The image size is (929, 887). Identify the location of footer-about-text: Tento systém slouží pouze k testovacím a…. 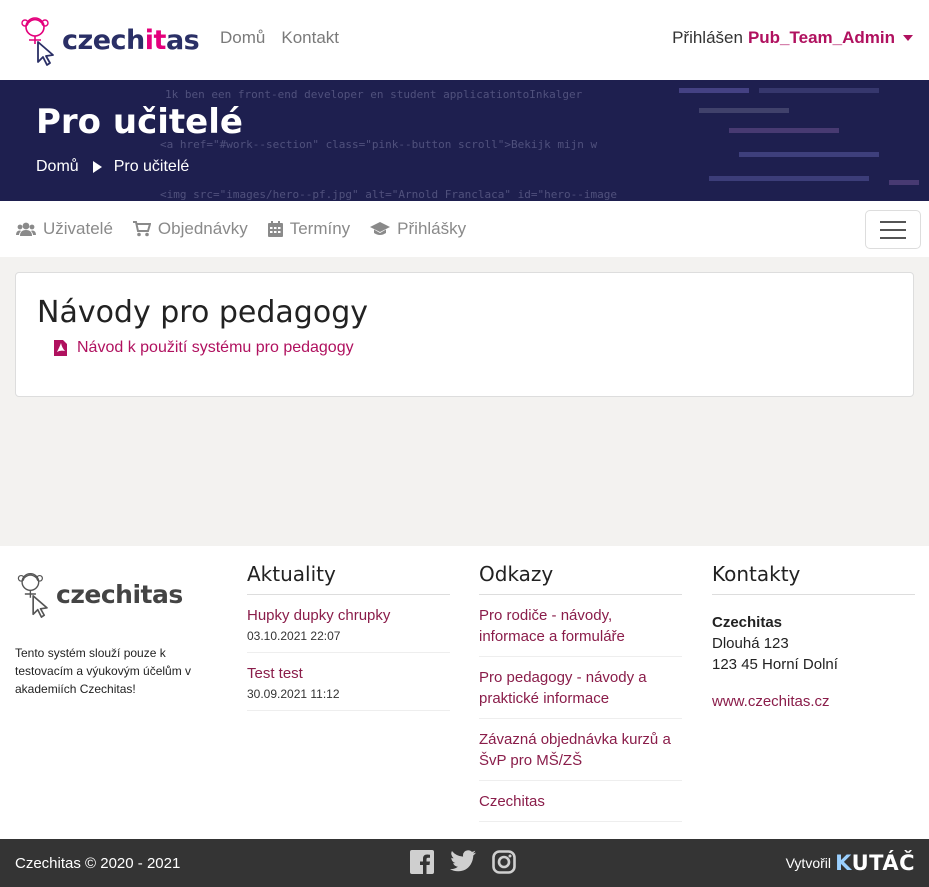
(103, 671).